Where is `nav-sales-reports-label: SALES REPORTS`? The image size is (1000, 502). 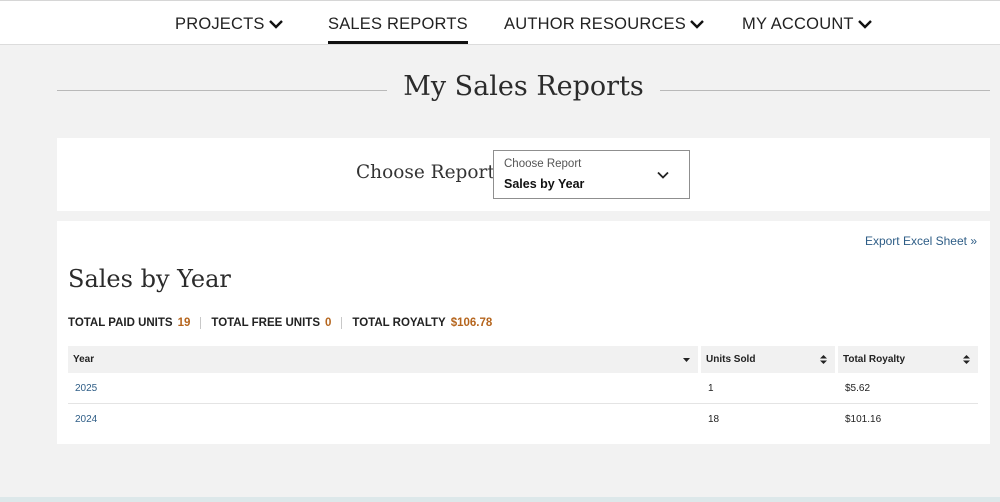 nav-sales-reports-label: SALES REPORTS is located at coordinates (398, 24).